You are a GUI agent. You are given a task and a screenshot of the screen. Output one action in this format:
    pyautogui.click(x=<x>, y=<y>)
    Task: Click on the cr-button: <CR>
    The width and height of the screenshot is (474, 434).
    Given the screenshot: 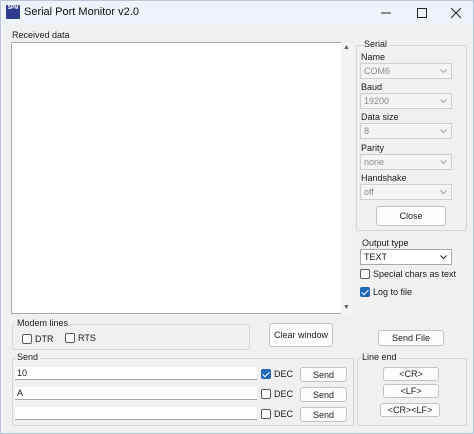 What is the action you would take?
    pyautogui.click(x=411, y=374)
    